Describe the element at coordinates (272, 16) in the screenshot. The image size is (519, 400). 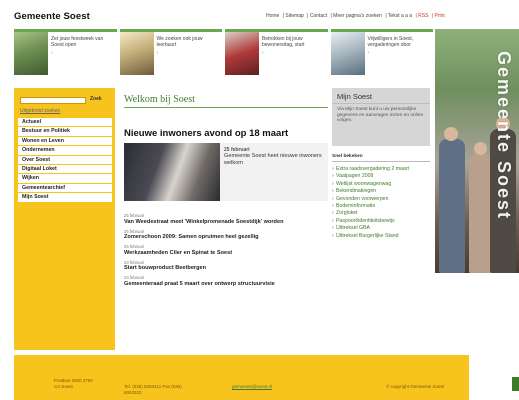
I see `nav-home: Home` at that location.